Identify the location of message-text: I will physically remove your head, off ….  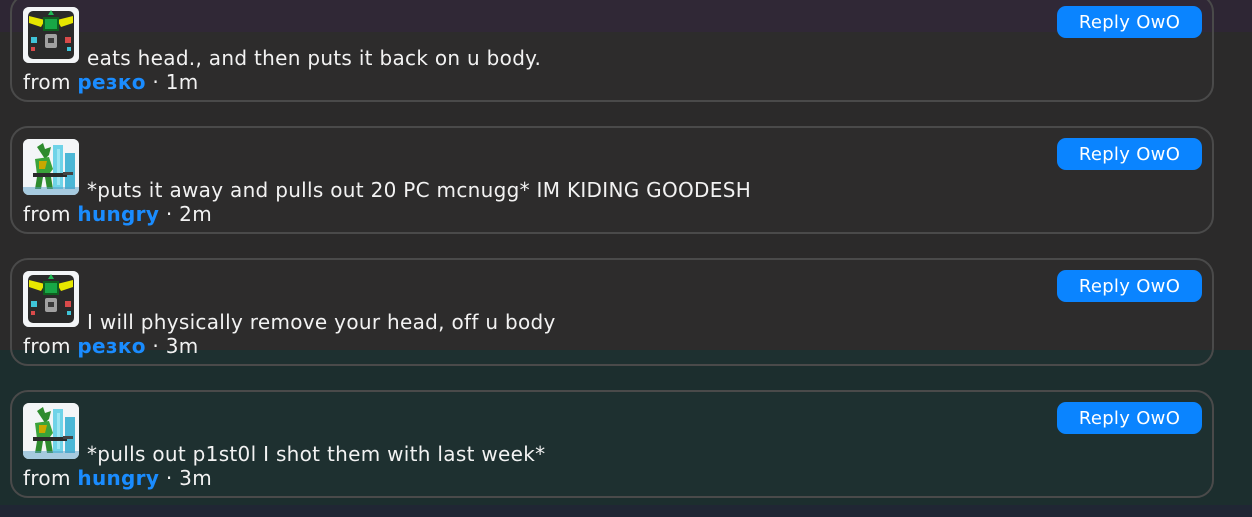
(321, 322).